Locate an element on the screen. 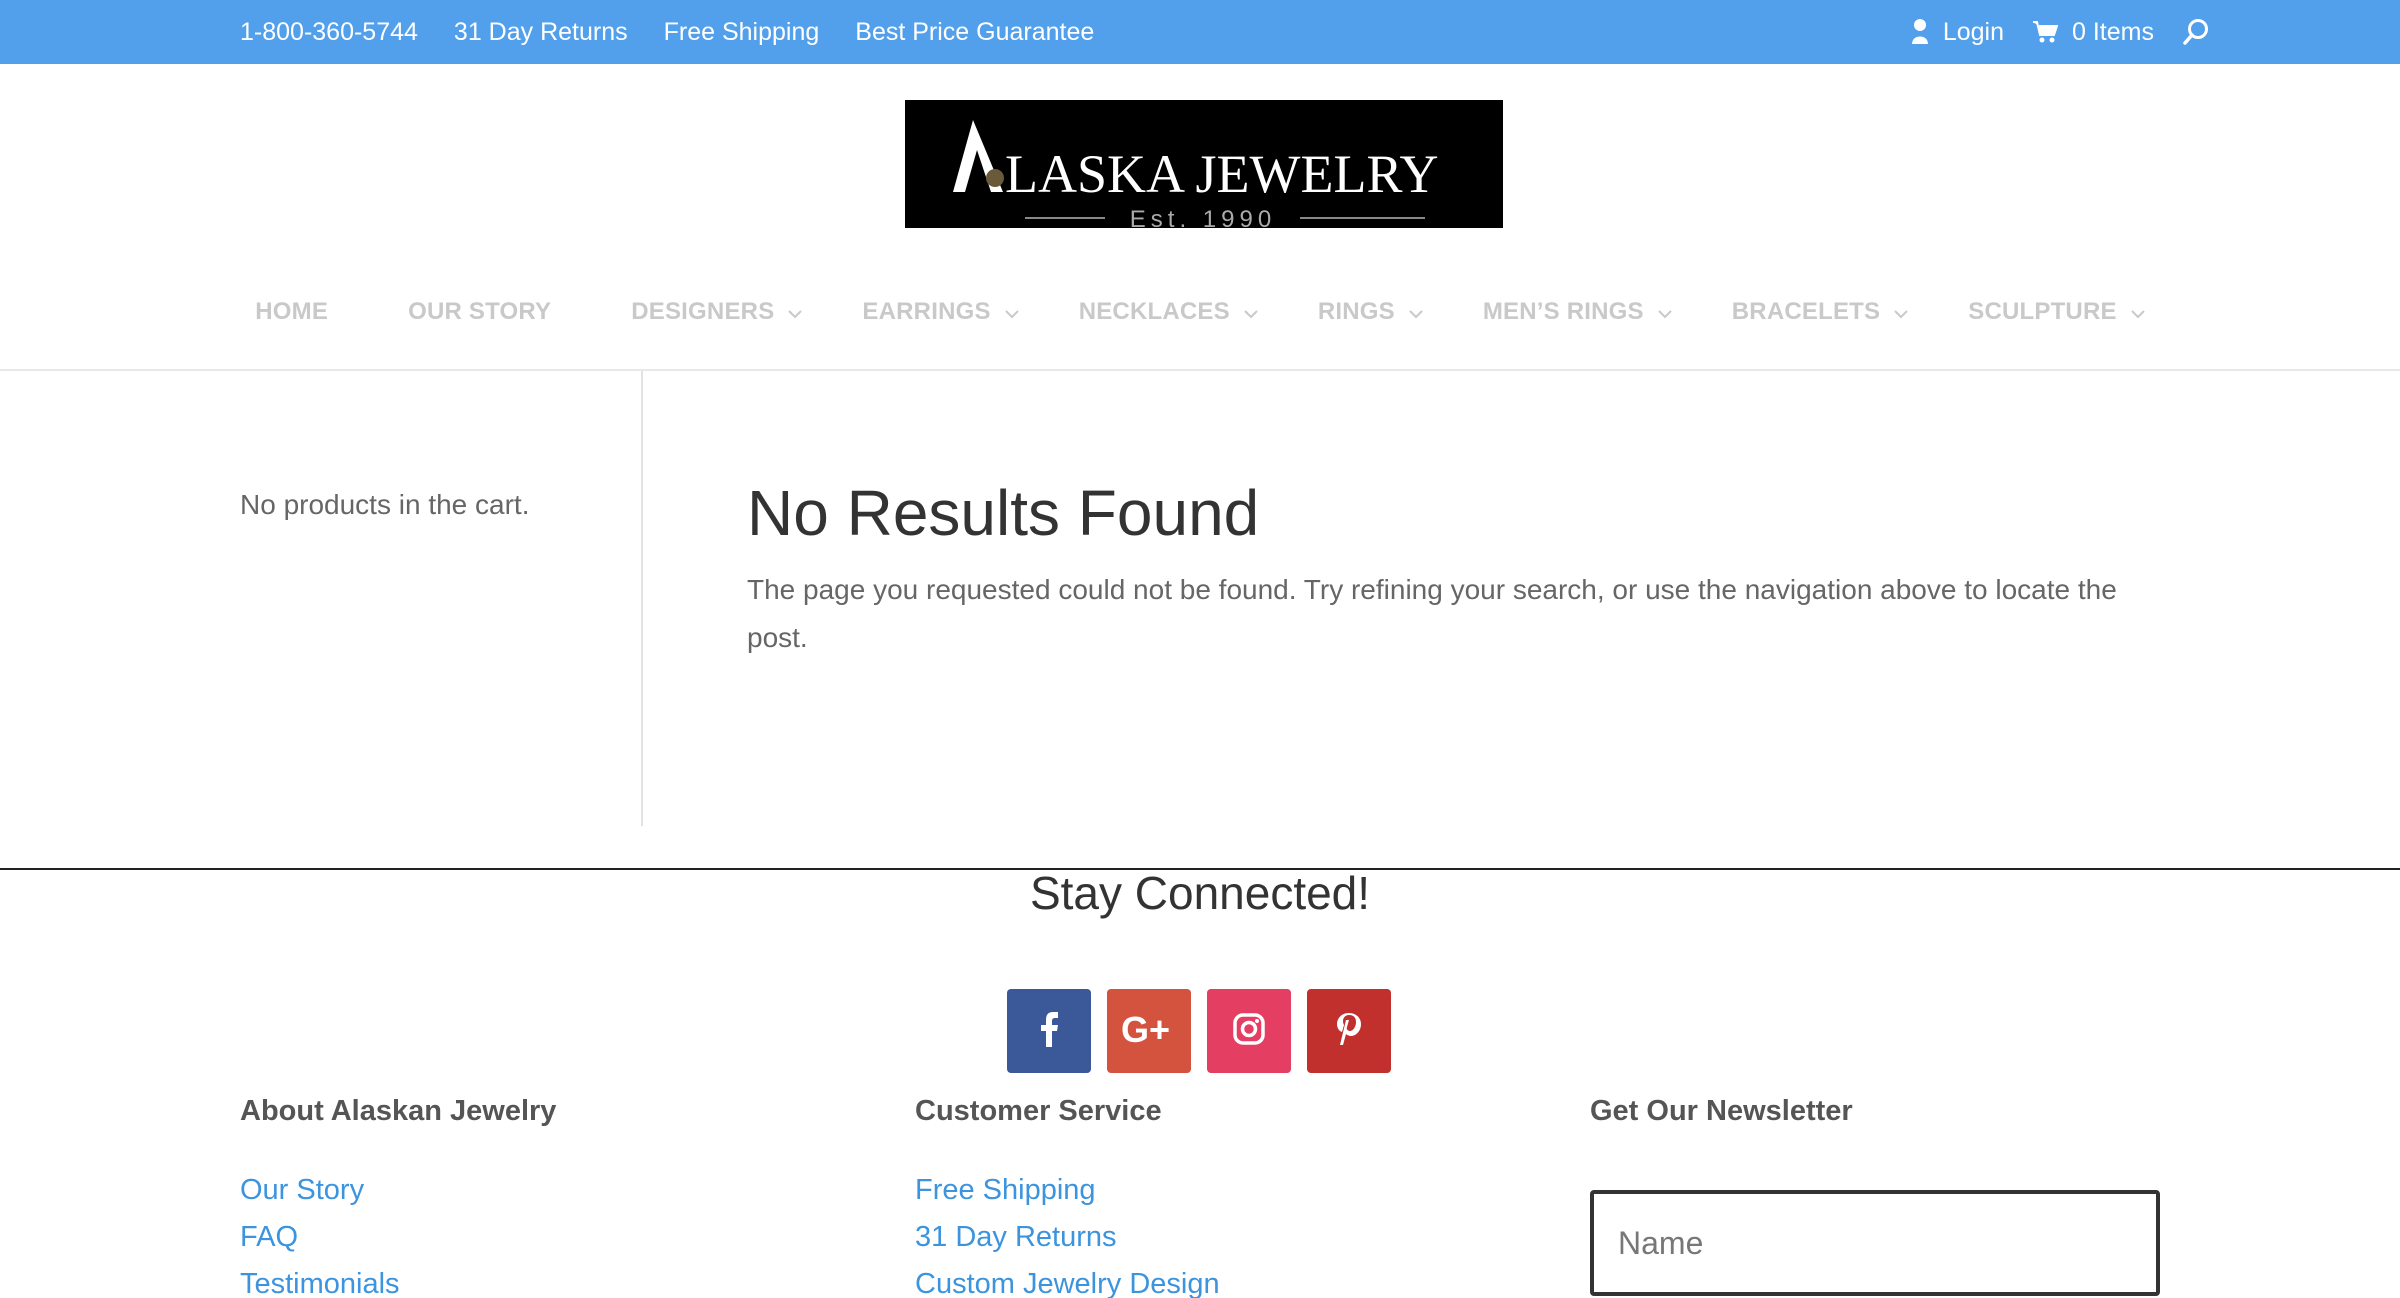 This screenshot has height=1298, width=2400. logo-sub: Est. 1990 is located at coordinates (1203, 217).